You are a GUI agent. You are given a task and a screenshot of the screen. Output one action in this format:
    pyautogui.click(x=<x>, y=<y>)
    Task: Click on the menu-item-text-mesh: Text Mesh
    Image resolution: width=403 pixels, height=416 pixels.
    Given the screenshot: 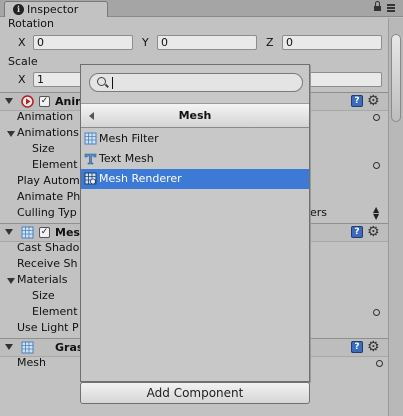 What is the action you would take?
    pyautogui.click(x=195, y=159)
    